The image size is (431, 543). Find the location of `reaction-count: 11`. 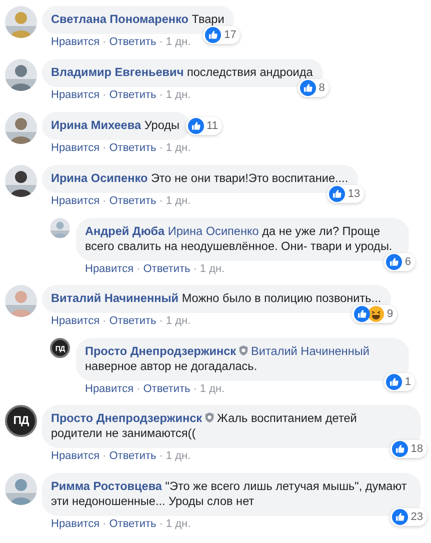

reaction-count: 11 is located at coordinates (204, 126).